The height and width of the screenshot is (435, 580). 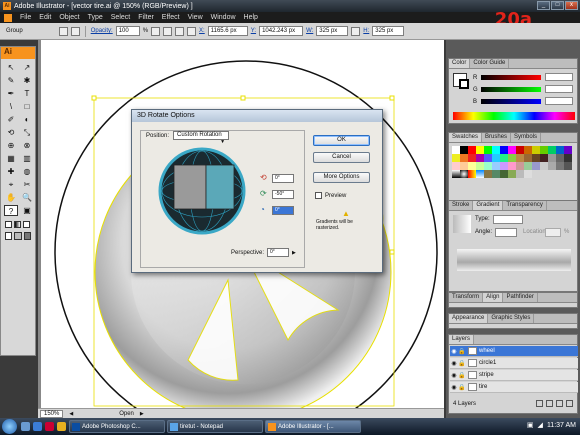 I want to click on line-tool-icon: \, so click(x=11, y=106).